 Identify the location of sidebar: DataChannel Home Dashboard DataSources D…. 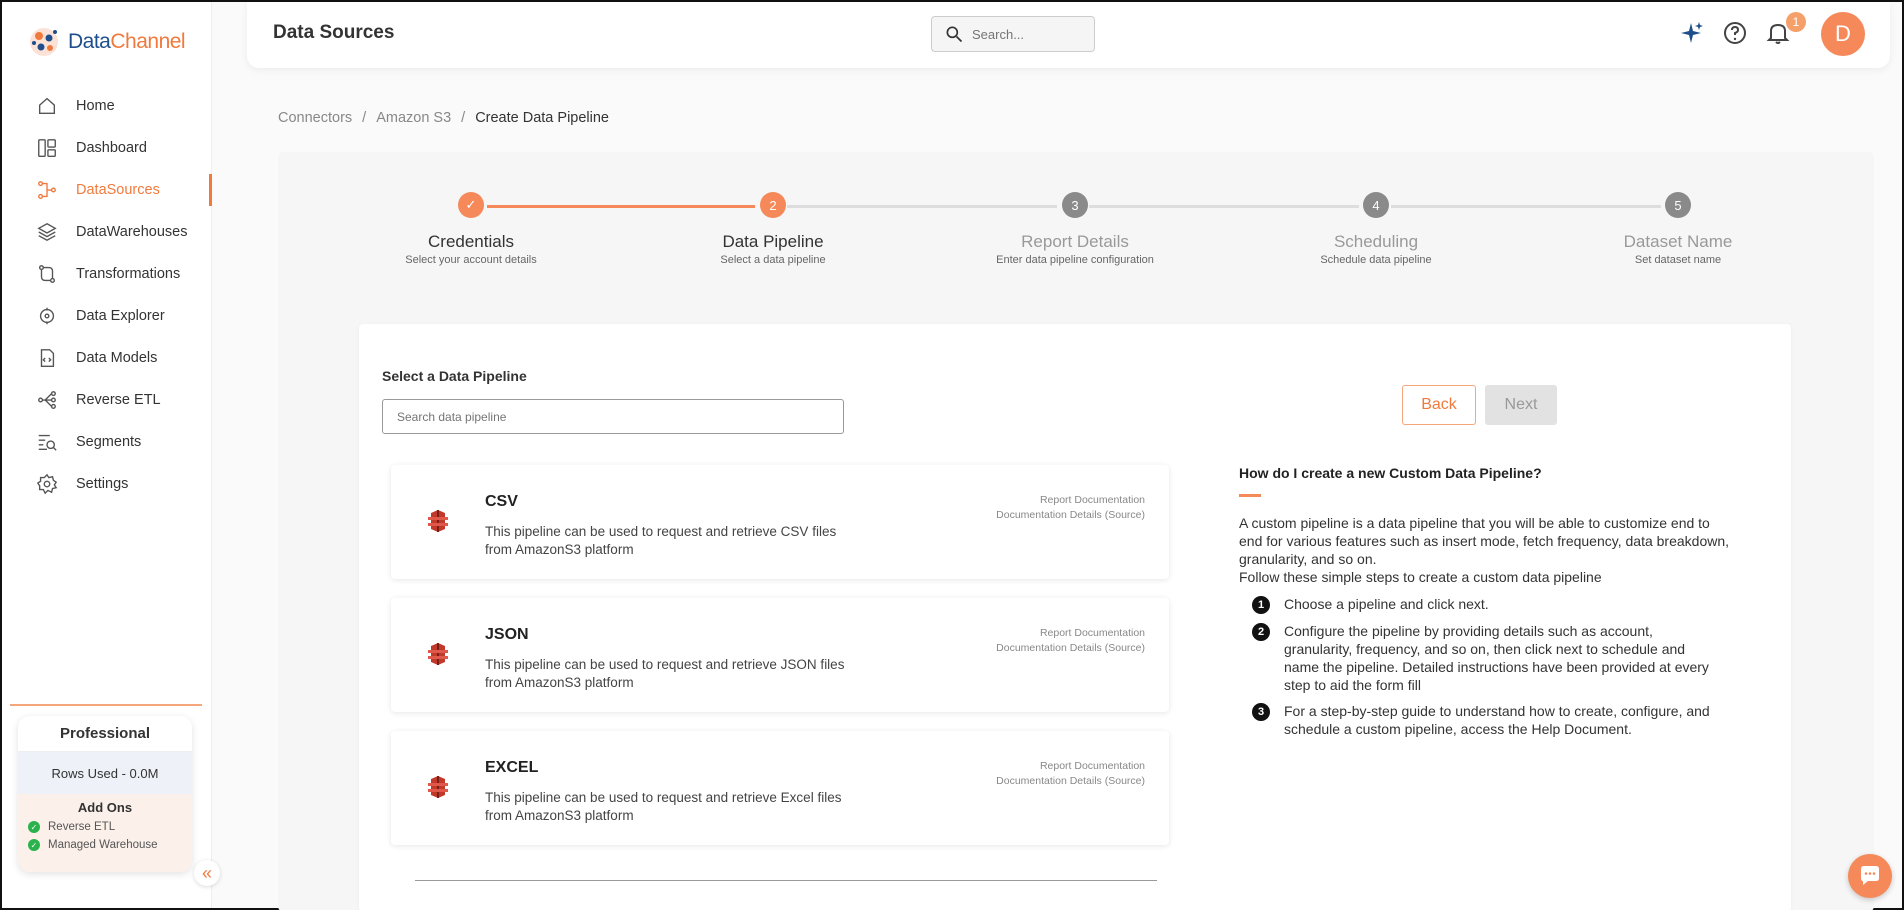
(107, 455).